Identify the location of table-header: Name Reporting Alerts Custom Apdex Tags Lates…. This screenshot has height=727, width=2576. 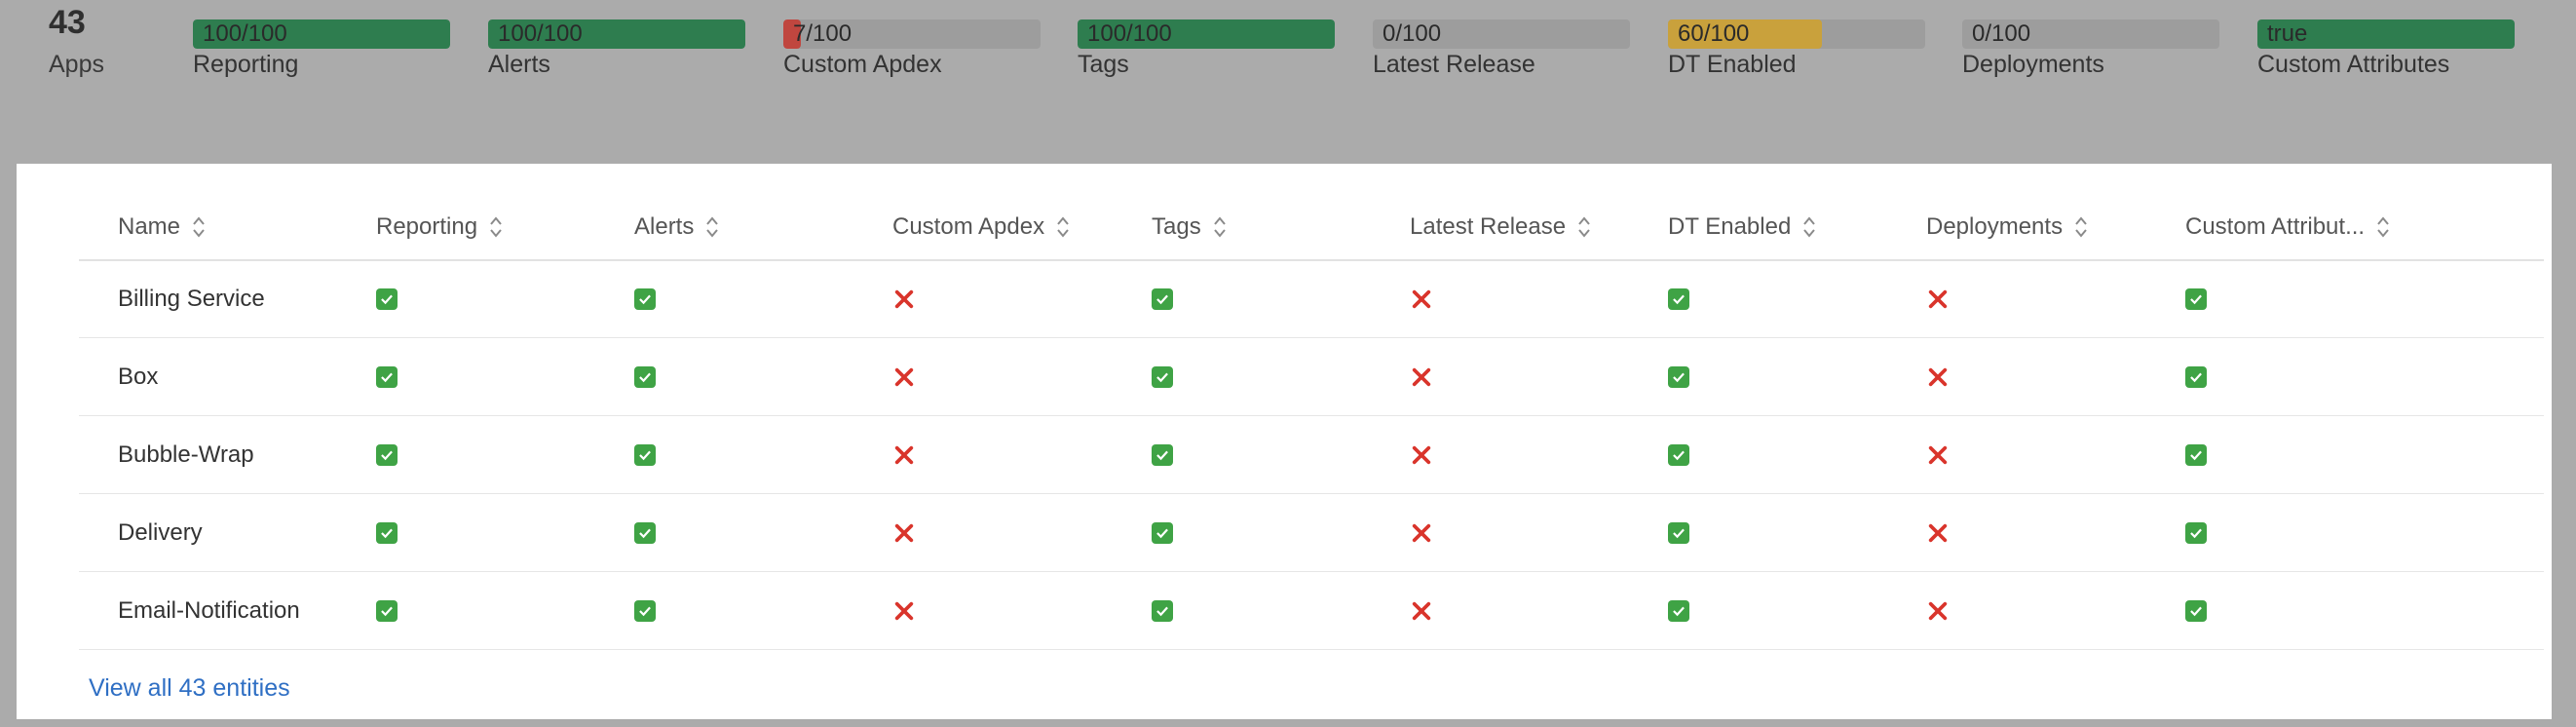
(1311, 228).